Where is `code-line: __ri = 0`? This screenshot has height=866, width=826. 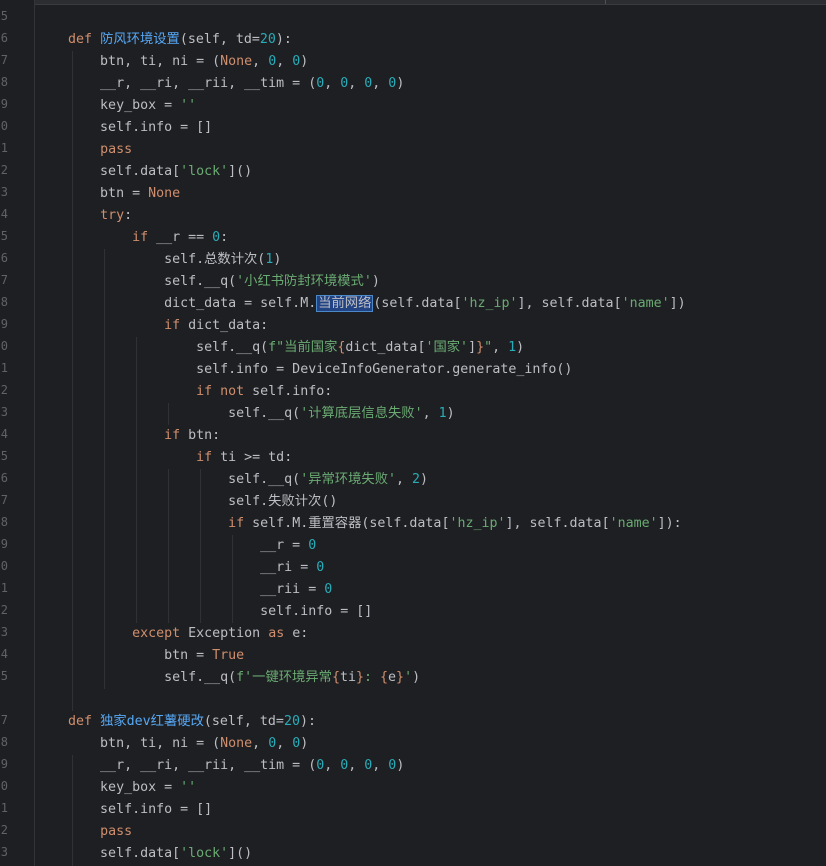
code-line: __ri = 0 is located at coordinates (180, 568).